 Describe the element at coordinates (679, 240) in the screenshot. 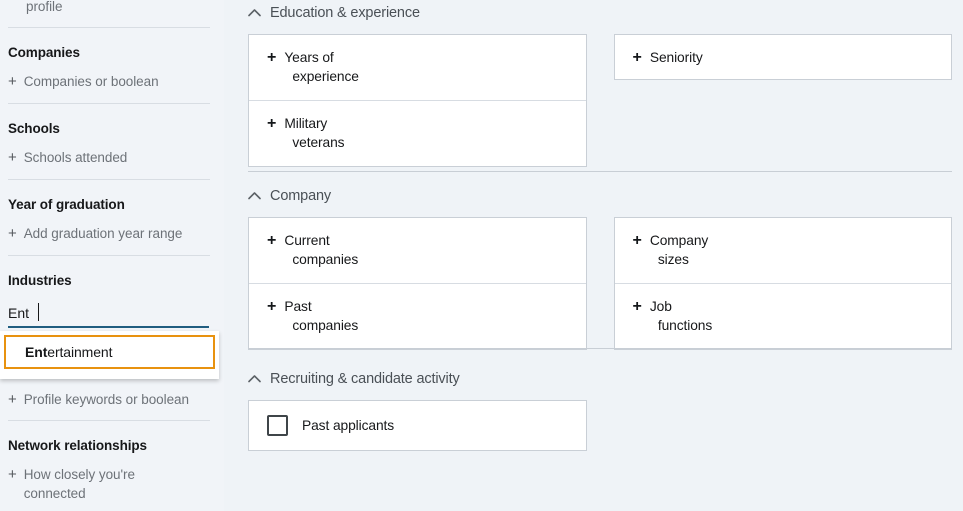

I see `filter-row-line1: Company` at that location.